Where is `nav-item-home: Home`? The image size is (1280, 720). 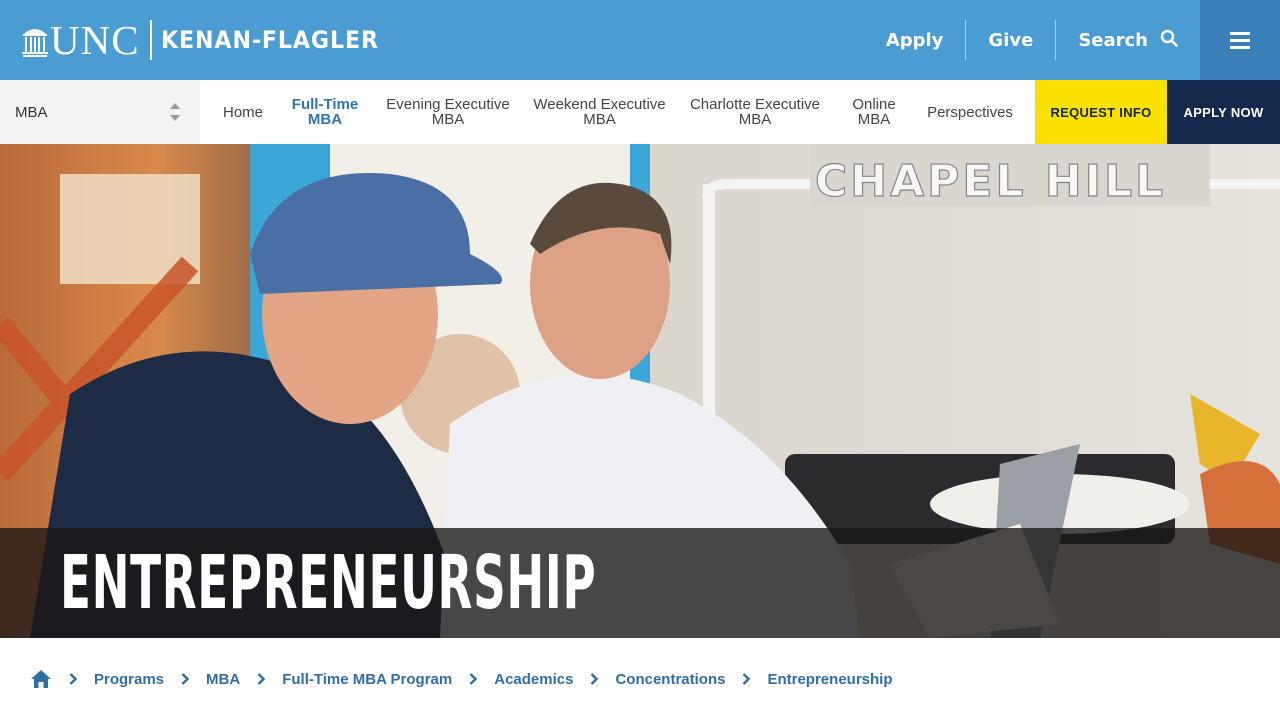
nav-item-home: Home is located at coordinates (243, 112).